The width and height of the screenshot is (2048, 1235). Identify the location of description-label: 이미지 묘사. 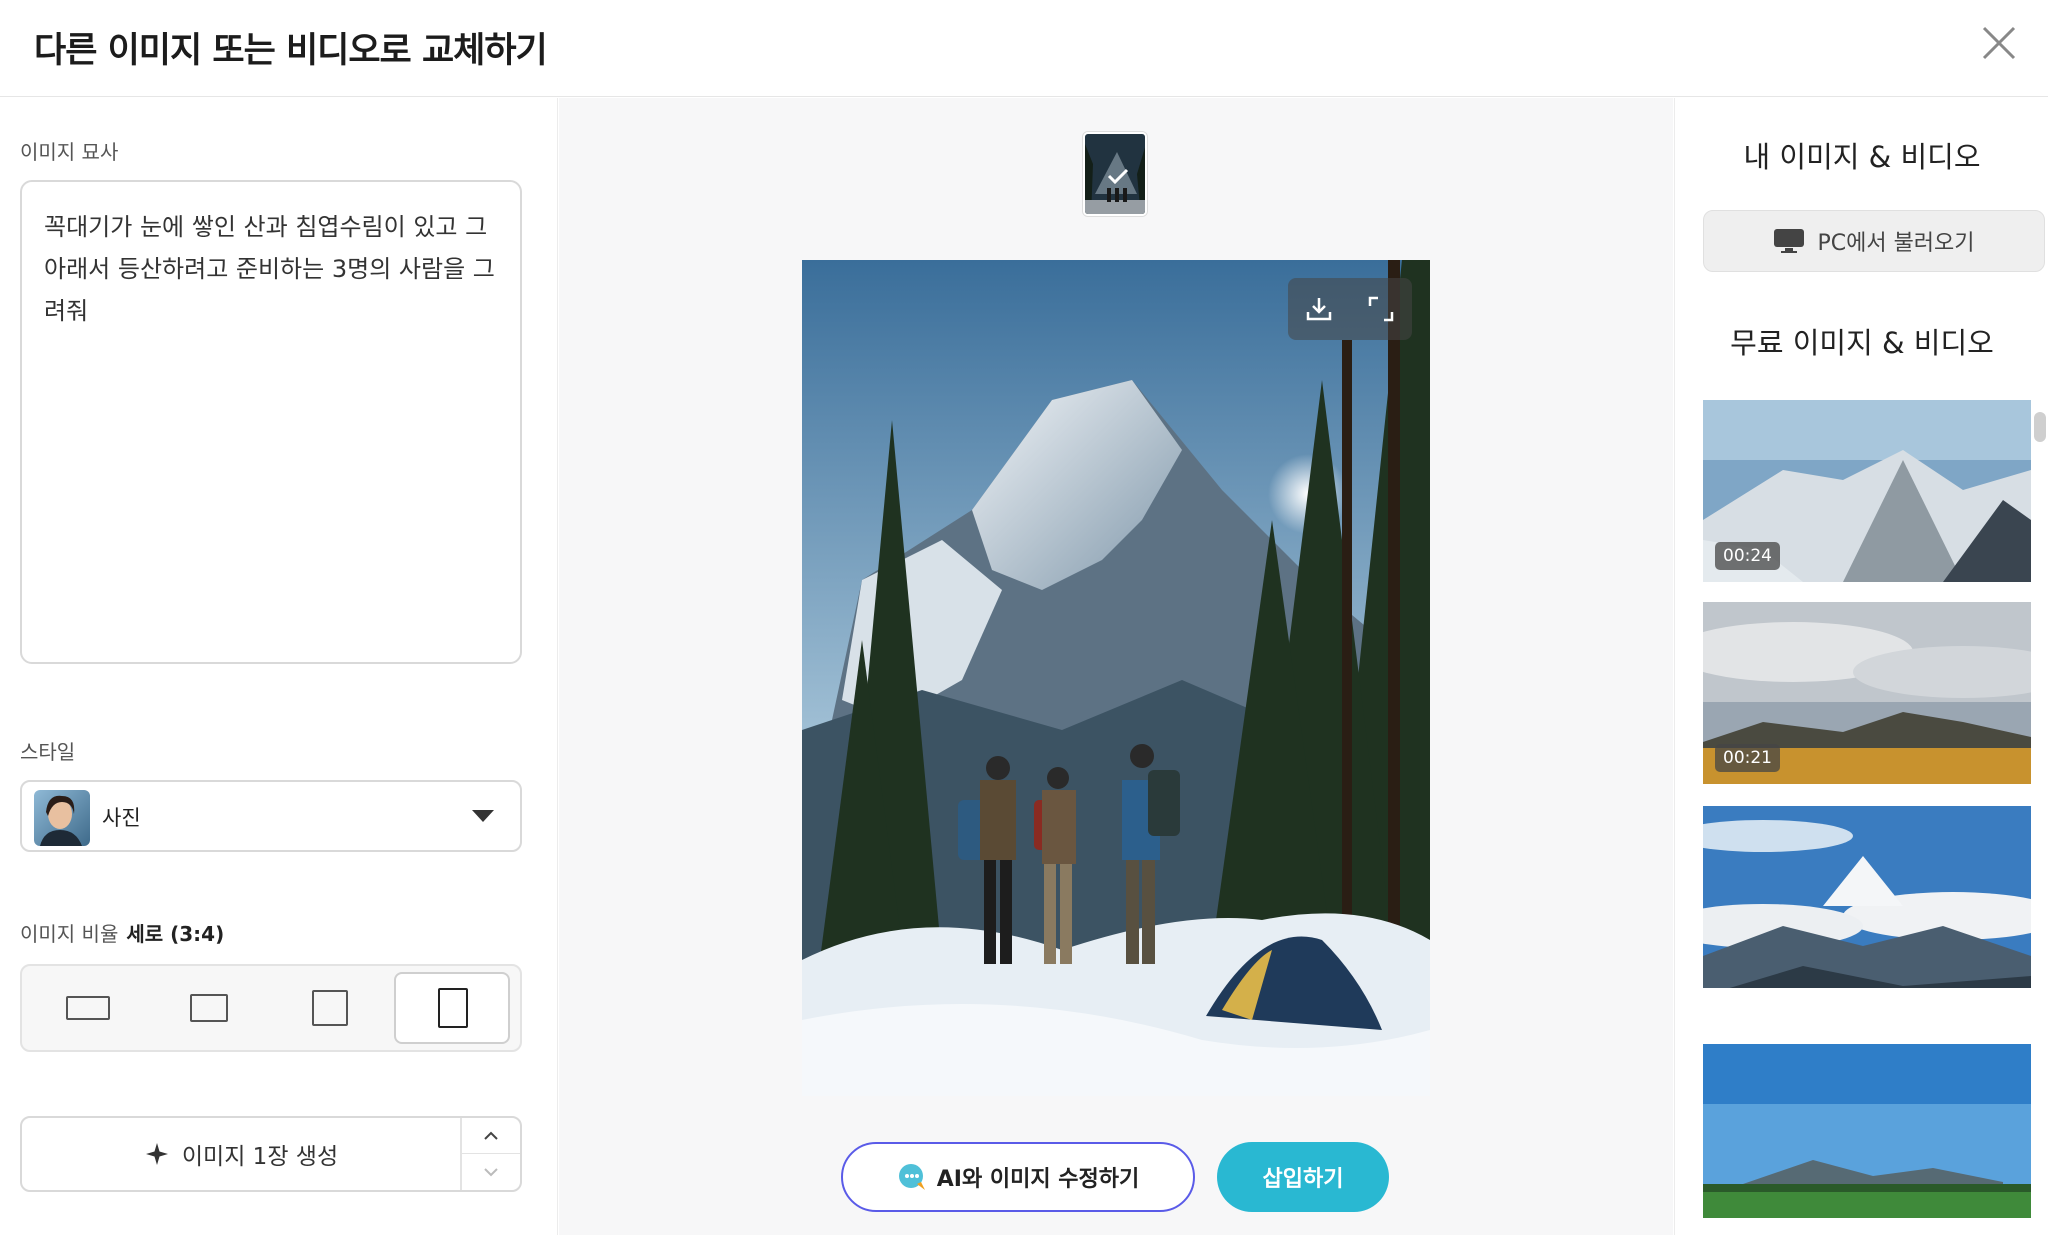
(69, 152).